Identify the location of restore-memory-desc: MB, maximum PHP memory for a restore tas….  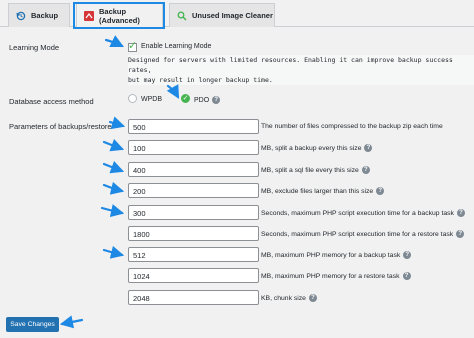
(336, 276).